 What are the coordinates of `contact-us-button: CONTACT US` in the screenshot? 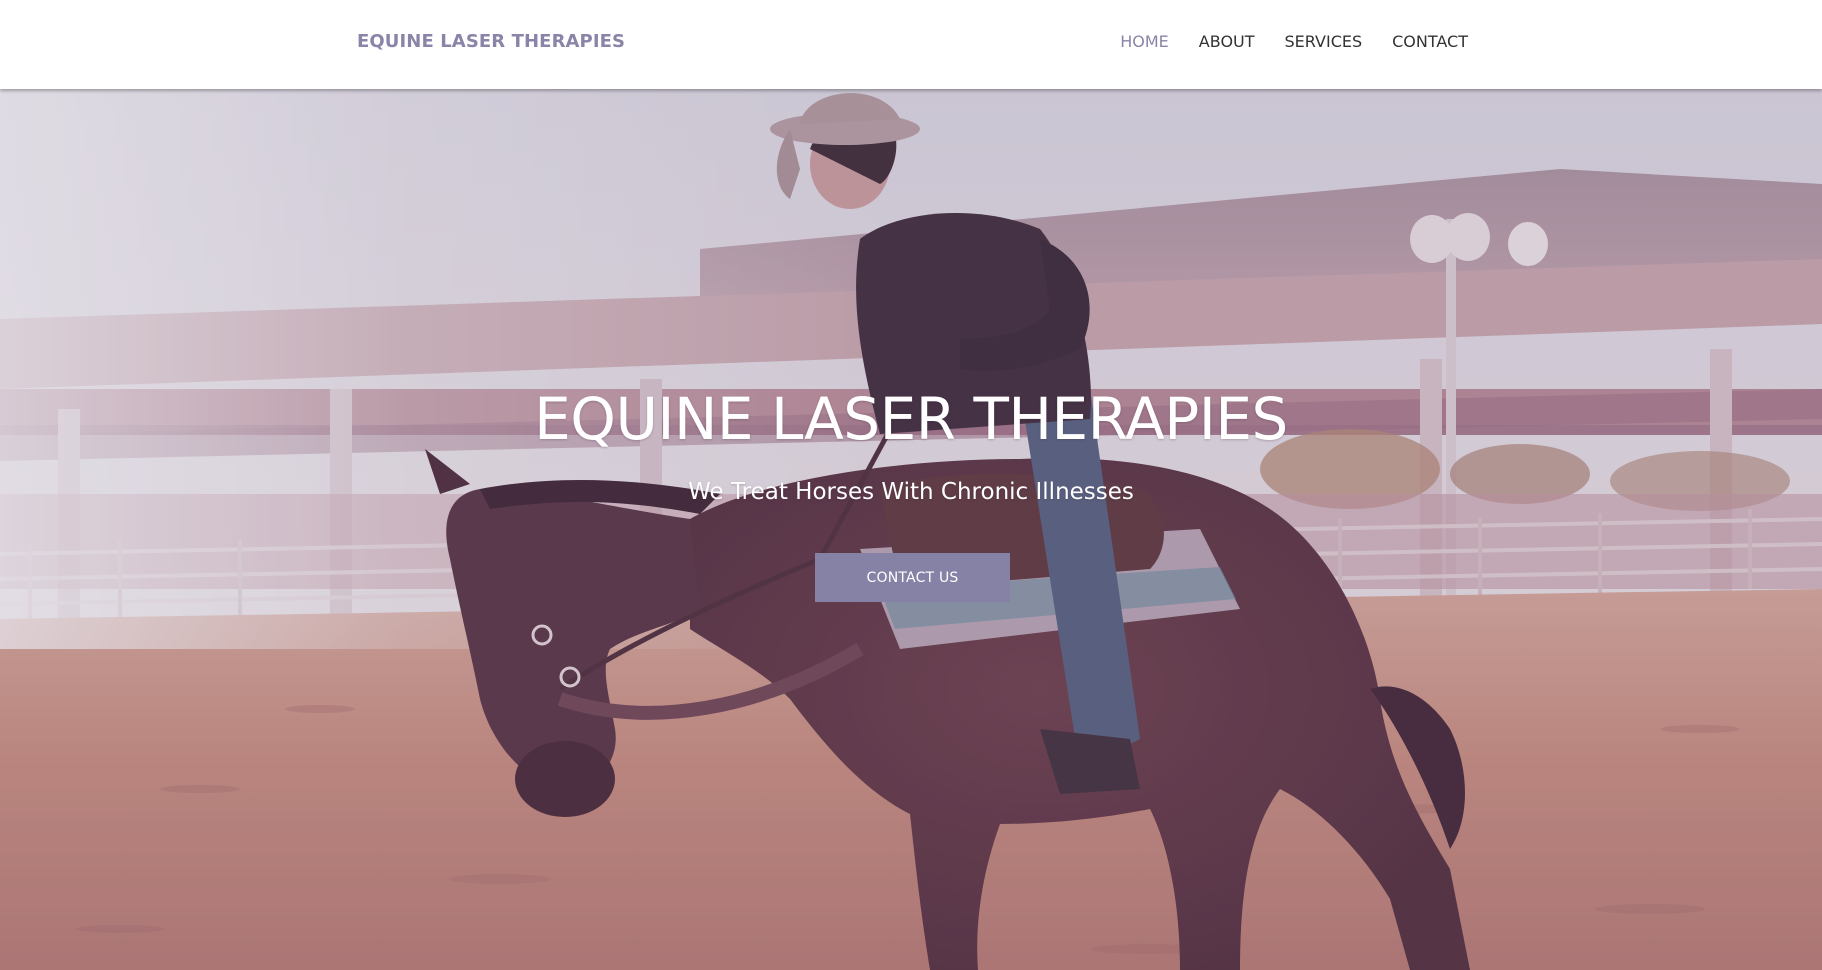 It's located at (912, 577).